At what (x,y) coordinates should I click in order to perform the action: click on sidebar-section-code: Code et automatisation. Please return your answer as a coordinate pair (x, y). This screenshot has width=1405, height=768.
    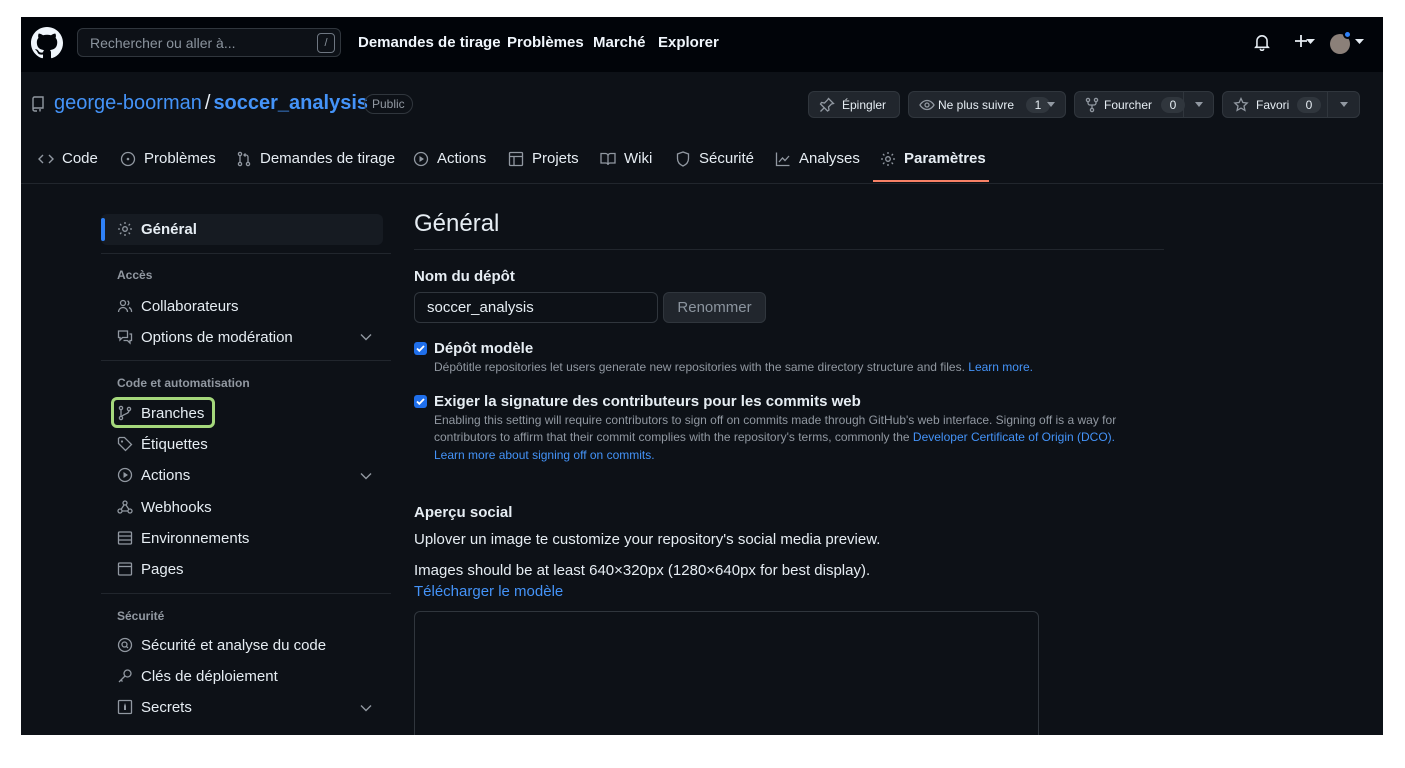
    Looking at the image, I should click on (183, 383).